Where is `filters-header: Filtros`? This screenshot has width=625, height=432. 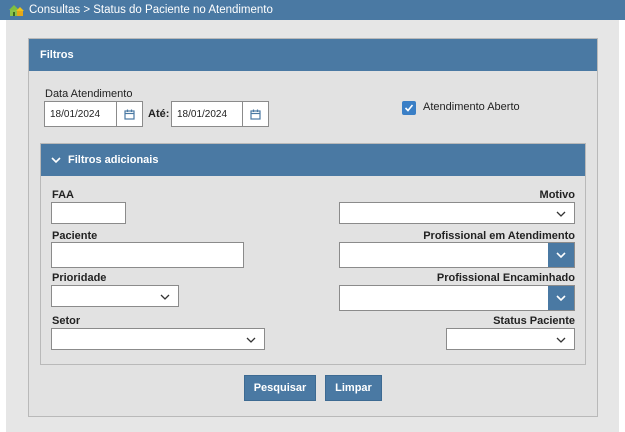 filters-header: Filtros is located at coordinates (313, 55).